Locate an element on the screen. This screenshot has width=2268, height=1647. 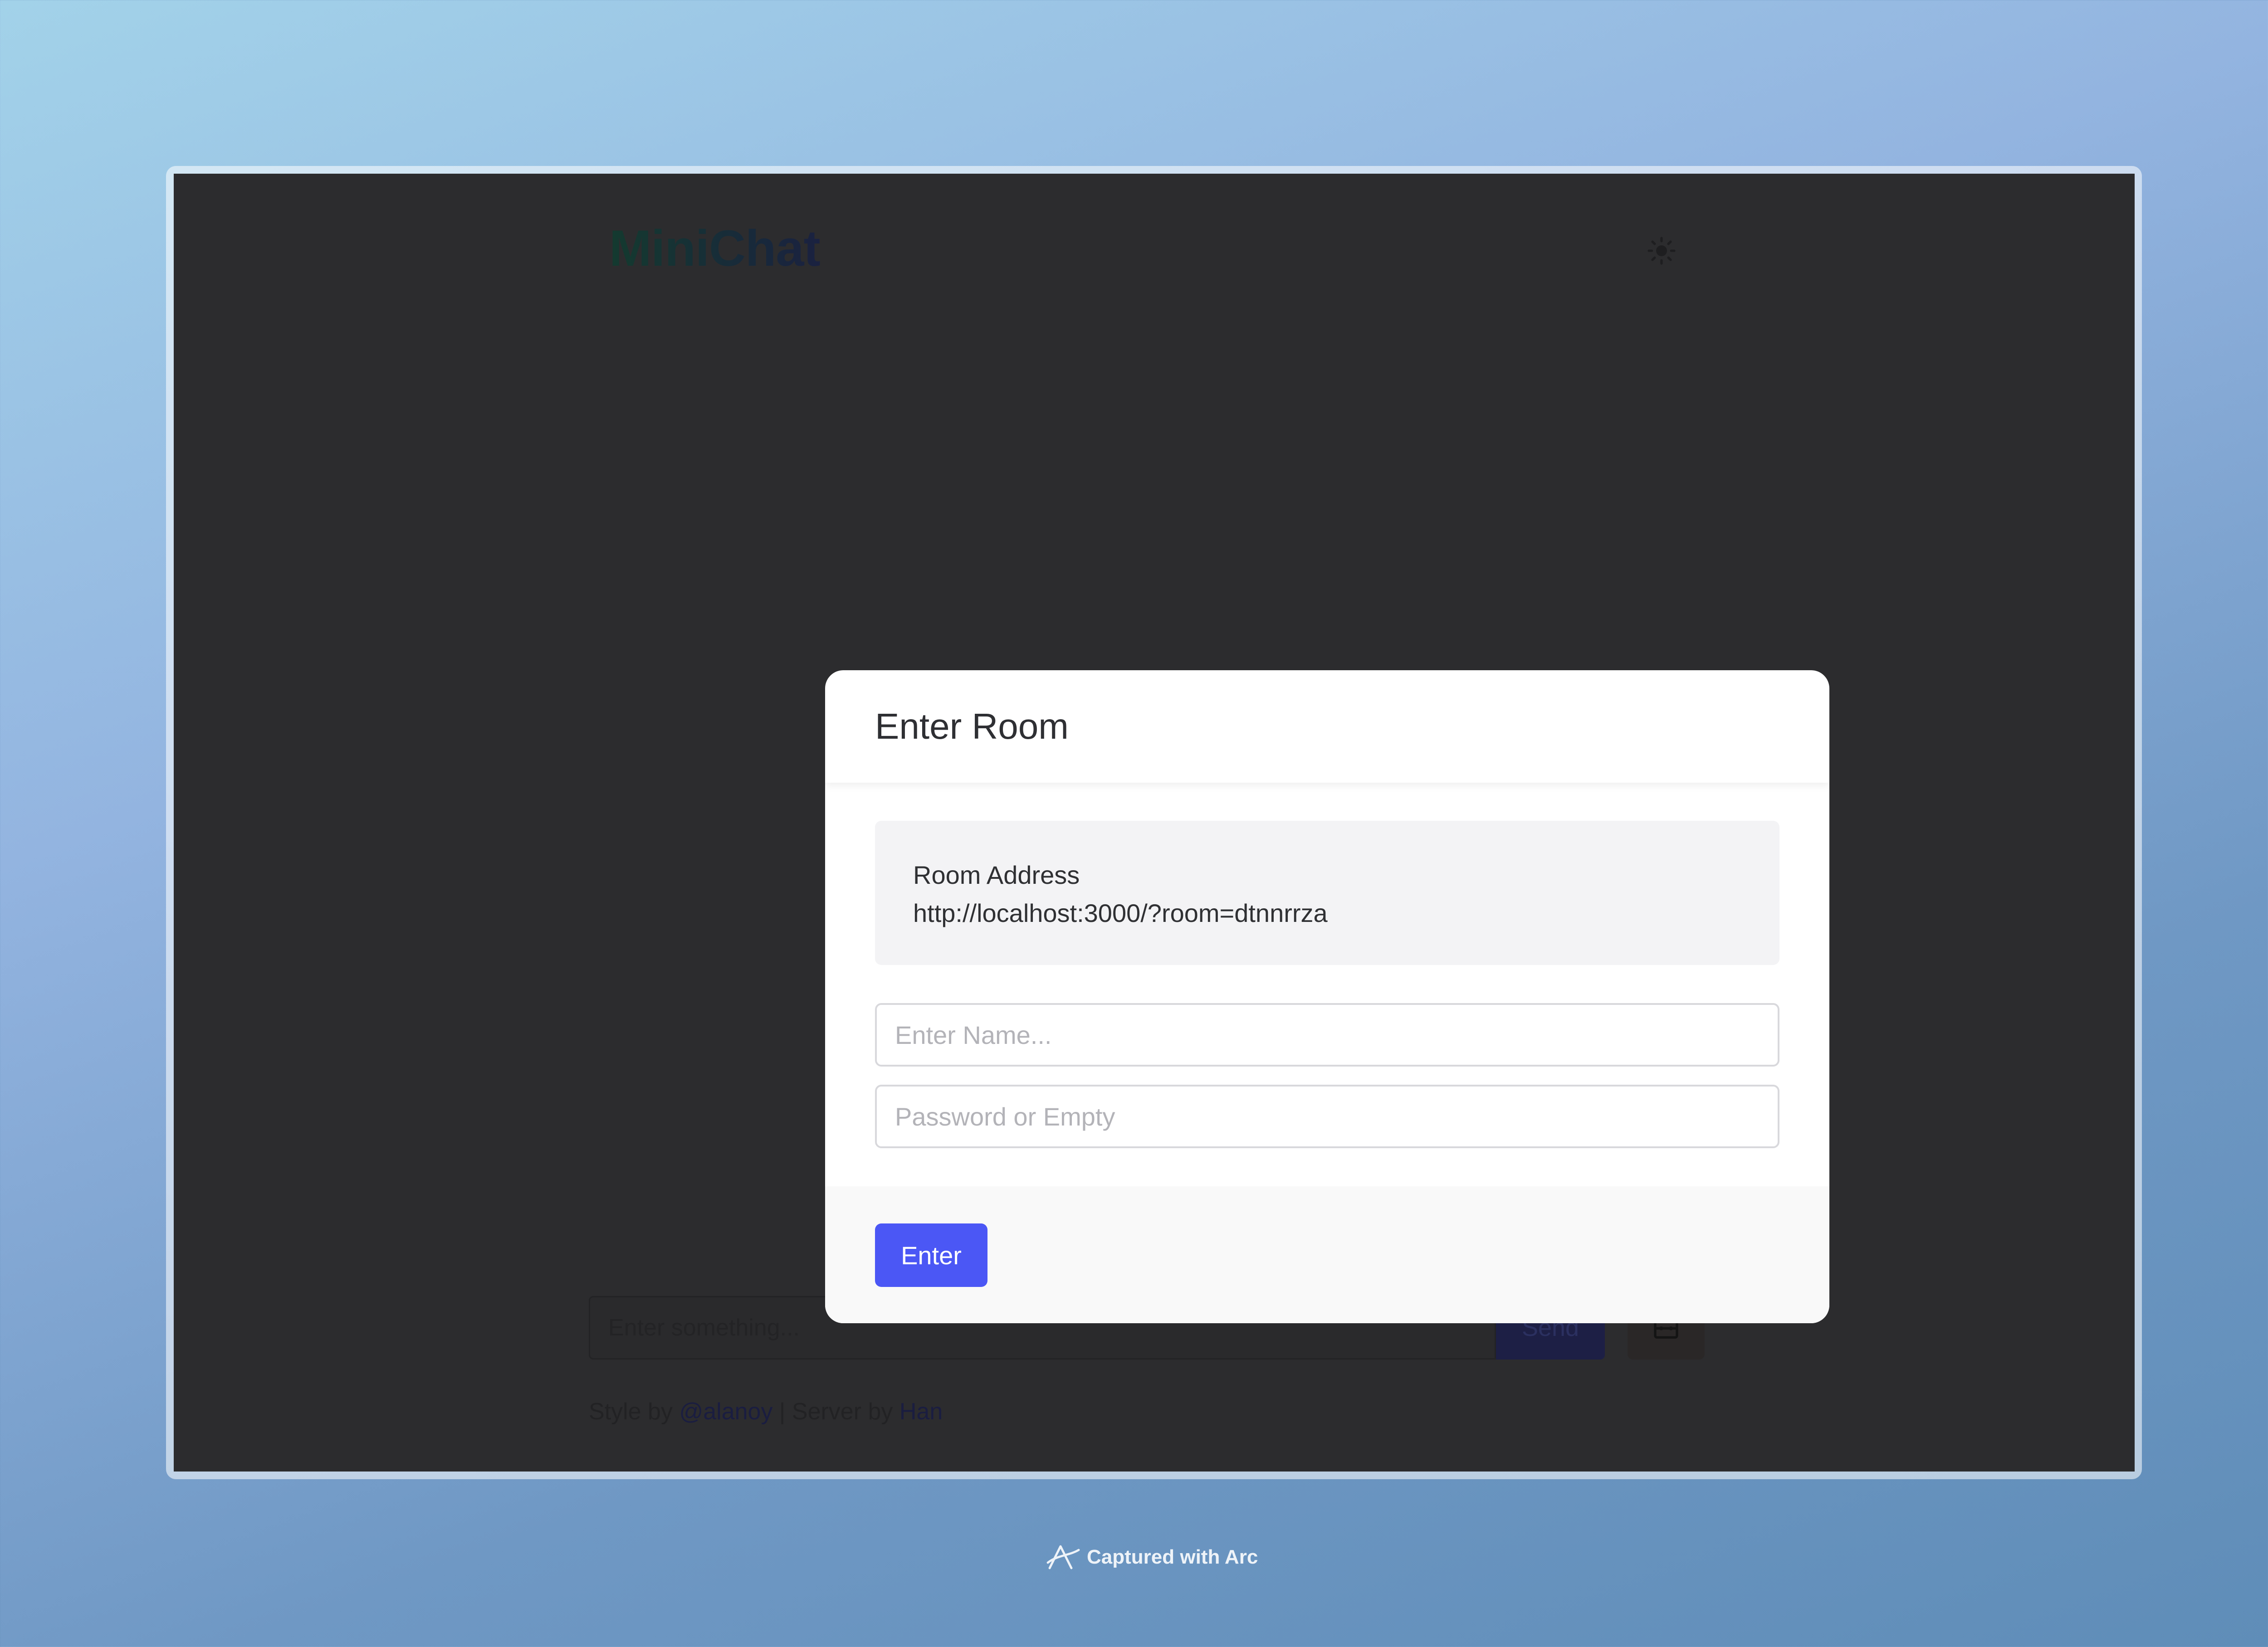
capture-label: Captured with Arc is located at coordinates (1172, 1557).